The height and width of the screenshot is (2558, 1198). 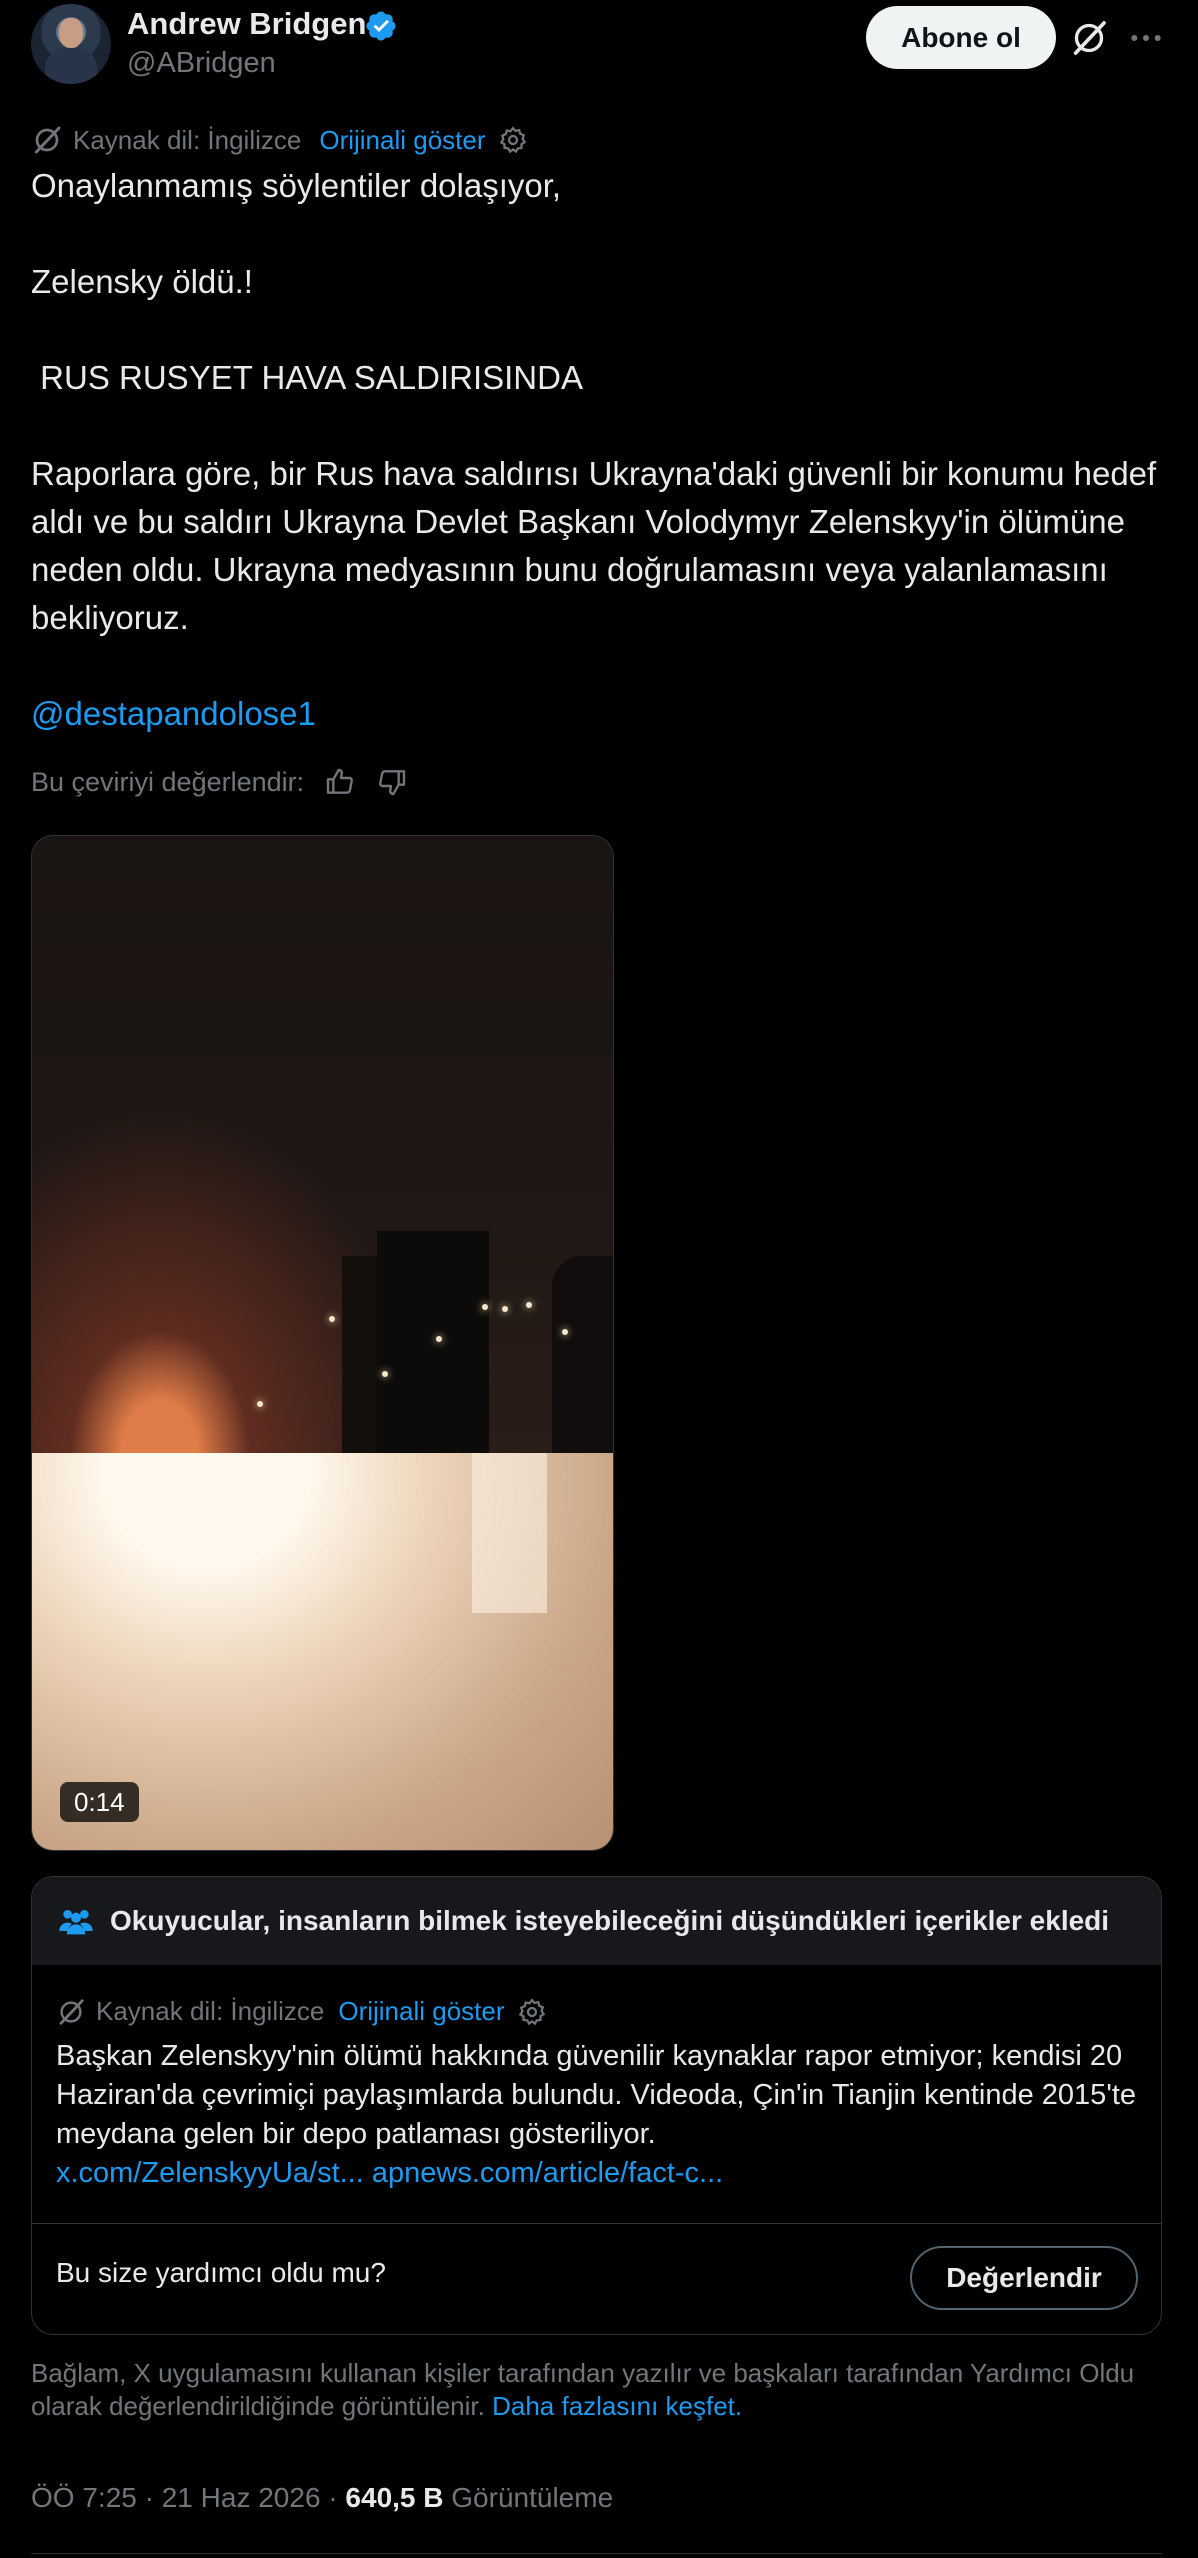 I want to click on rate-note-button: Değerlendir, so click(x=1024, y=2278).